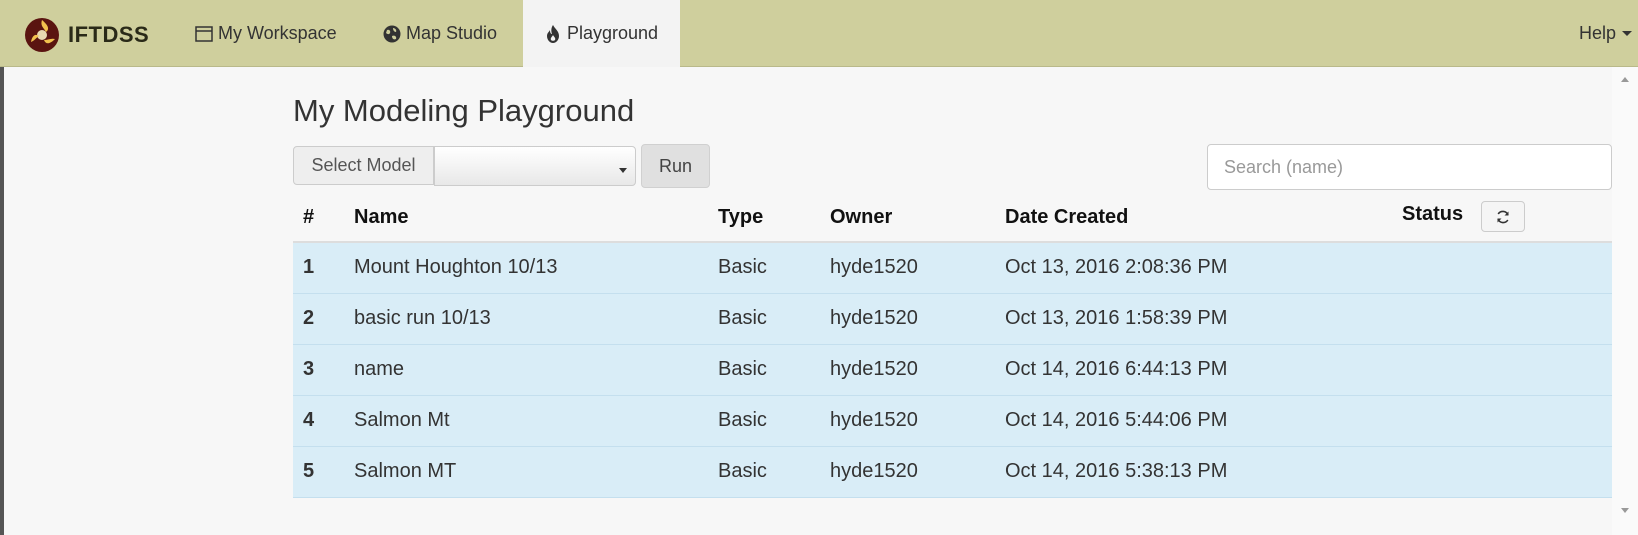 This screenshot has width=1638, height=535. What do you see at coordinates (464, 110) in the screenshot?
I see `page-title: My Modeling Playground` at bounding box center [464, 110].